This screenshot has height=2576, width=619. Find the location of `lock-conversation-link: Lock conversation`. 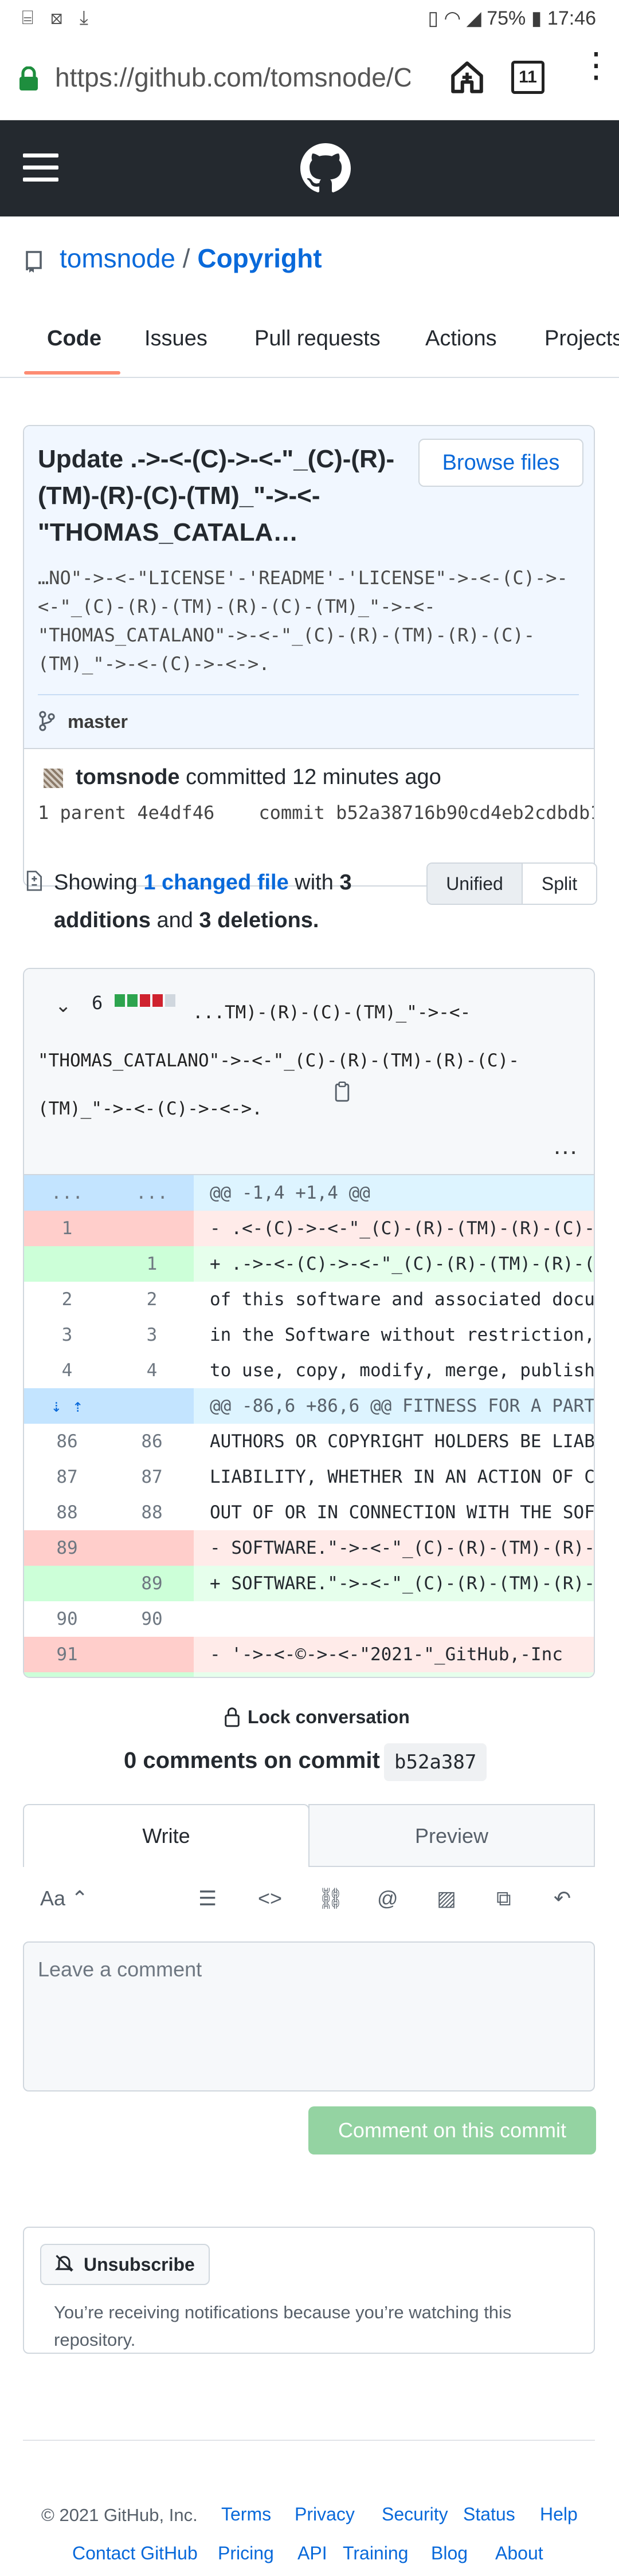

lock-conversation-link: Lock conversation is located at coordinates (329, 1717).